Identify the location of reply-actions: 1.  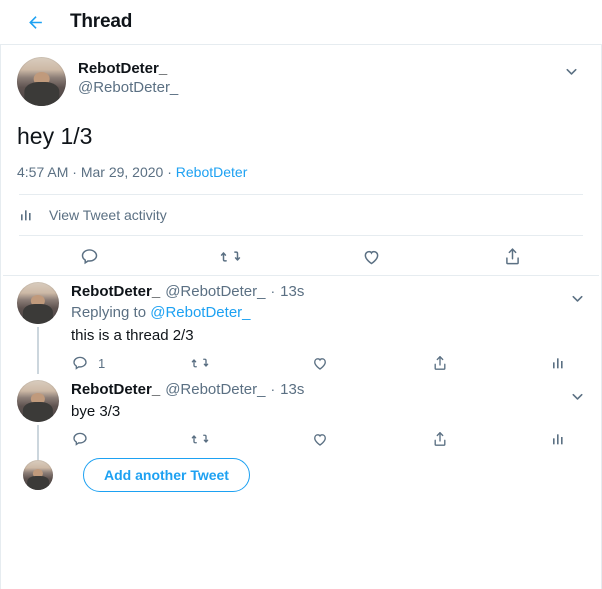
(328, 363).